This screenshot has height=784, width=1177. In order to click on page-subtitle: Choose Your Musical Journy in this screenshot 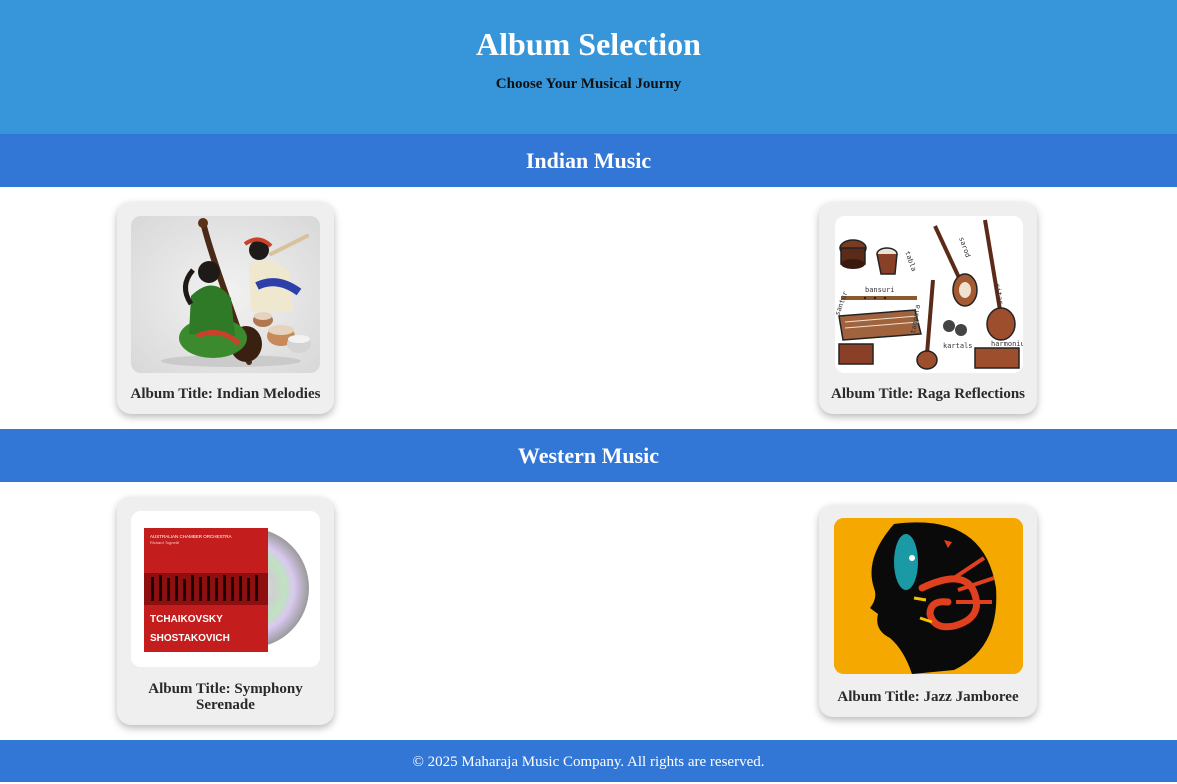, I will do `click(588, 84)`.